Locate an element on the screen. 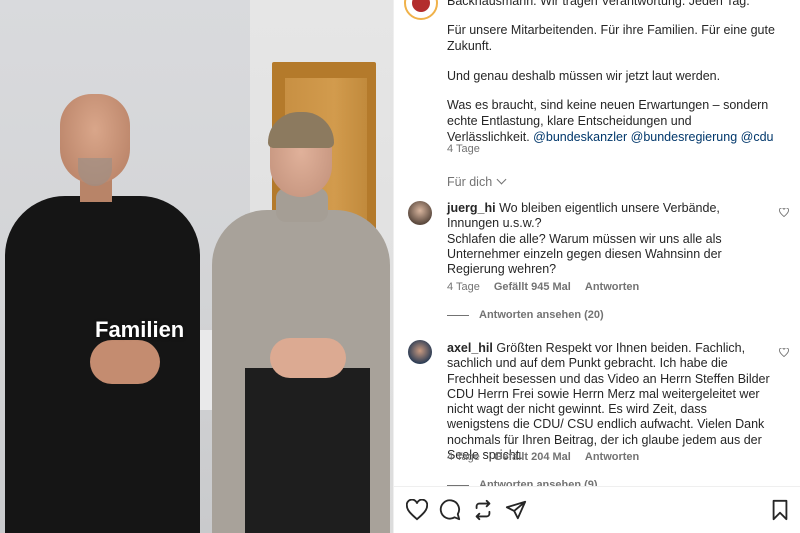 This screenshot has width=800, height=533. comment-meta: 4 Tage Gefällt 945 Mal Antworten is located at coordinates (543, 287).